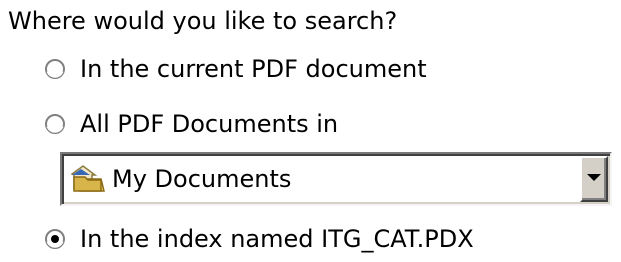 This screenshot has width=621, height=262. Describe the element at coordinates (253, 69) in the screenshot. I see `radio-current-pdf-label: In the current PDF document` at that location.